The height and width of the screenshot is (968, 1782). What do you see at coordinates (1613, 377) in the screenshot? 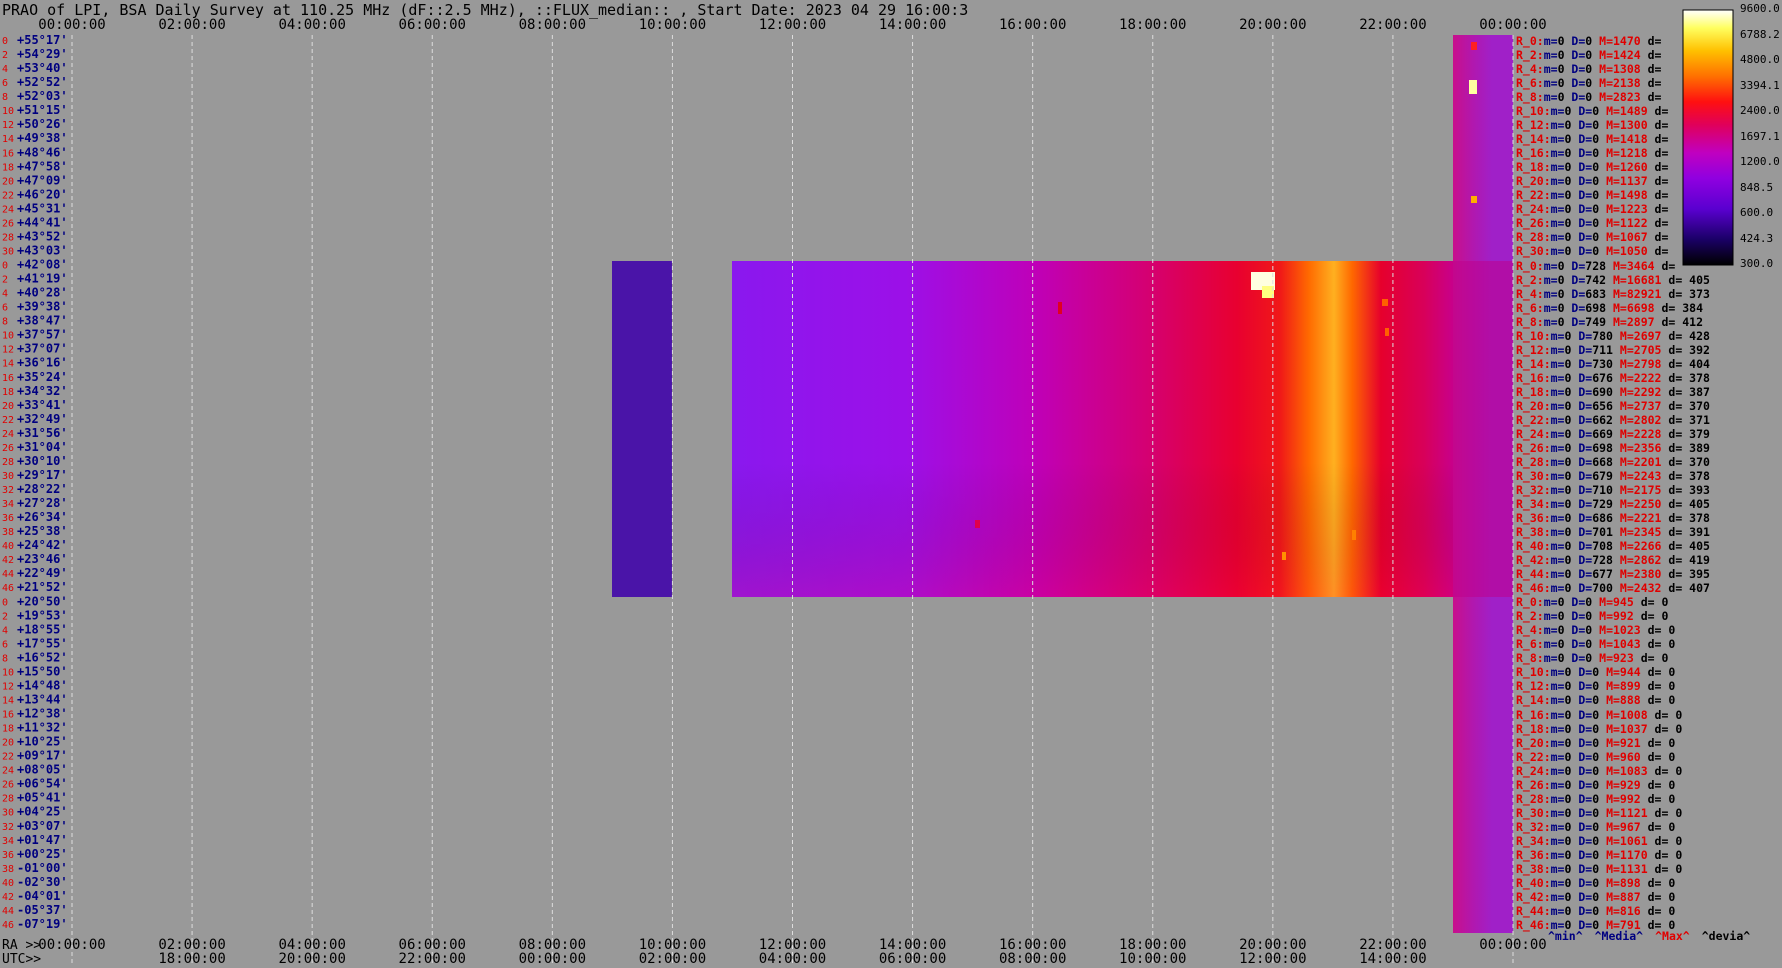
I see `stat-row: R_16:m=0 D=676 M=2222 d= 378` at bounding box center [1613, 377].